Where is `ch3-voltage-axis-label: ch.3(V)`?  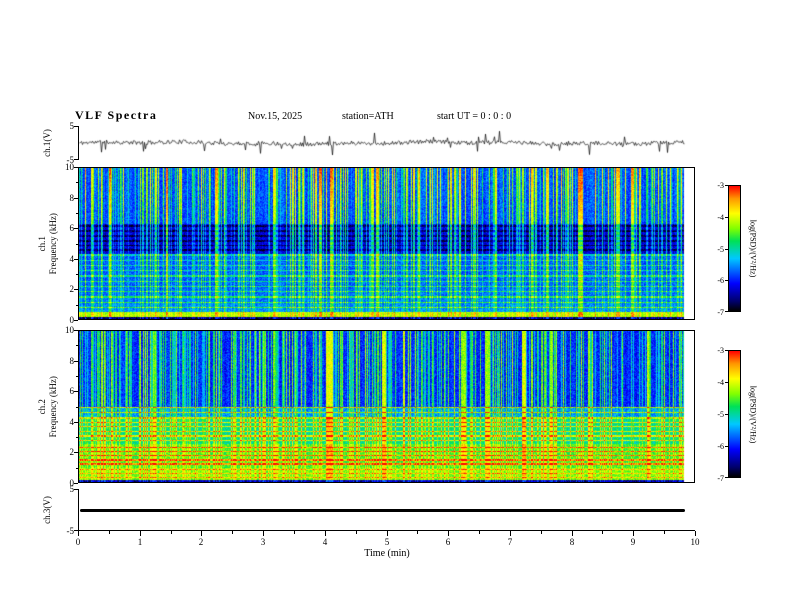
ch3-voltage-axis-label: ch.3(V) is located at coordinates (47, 510).